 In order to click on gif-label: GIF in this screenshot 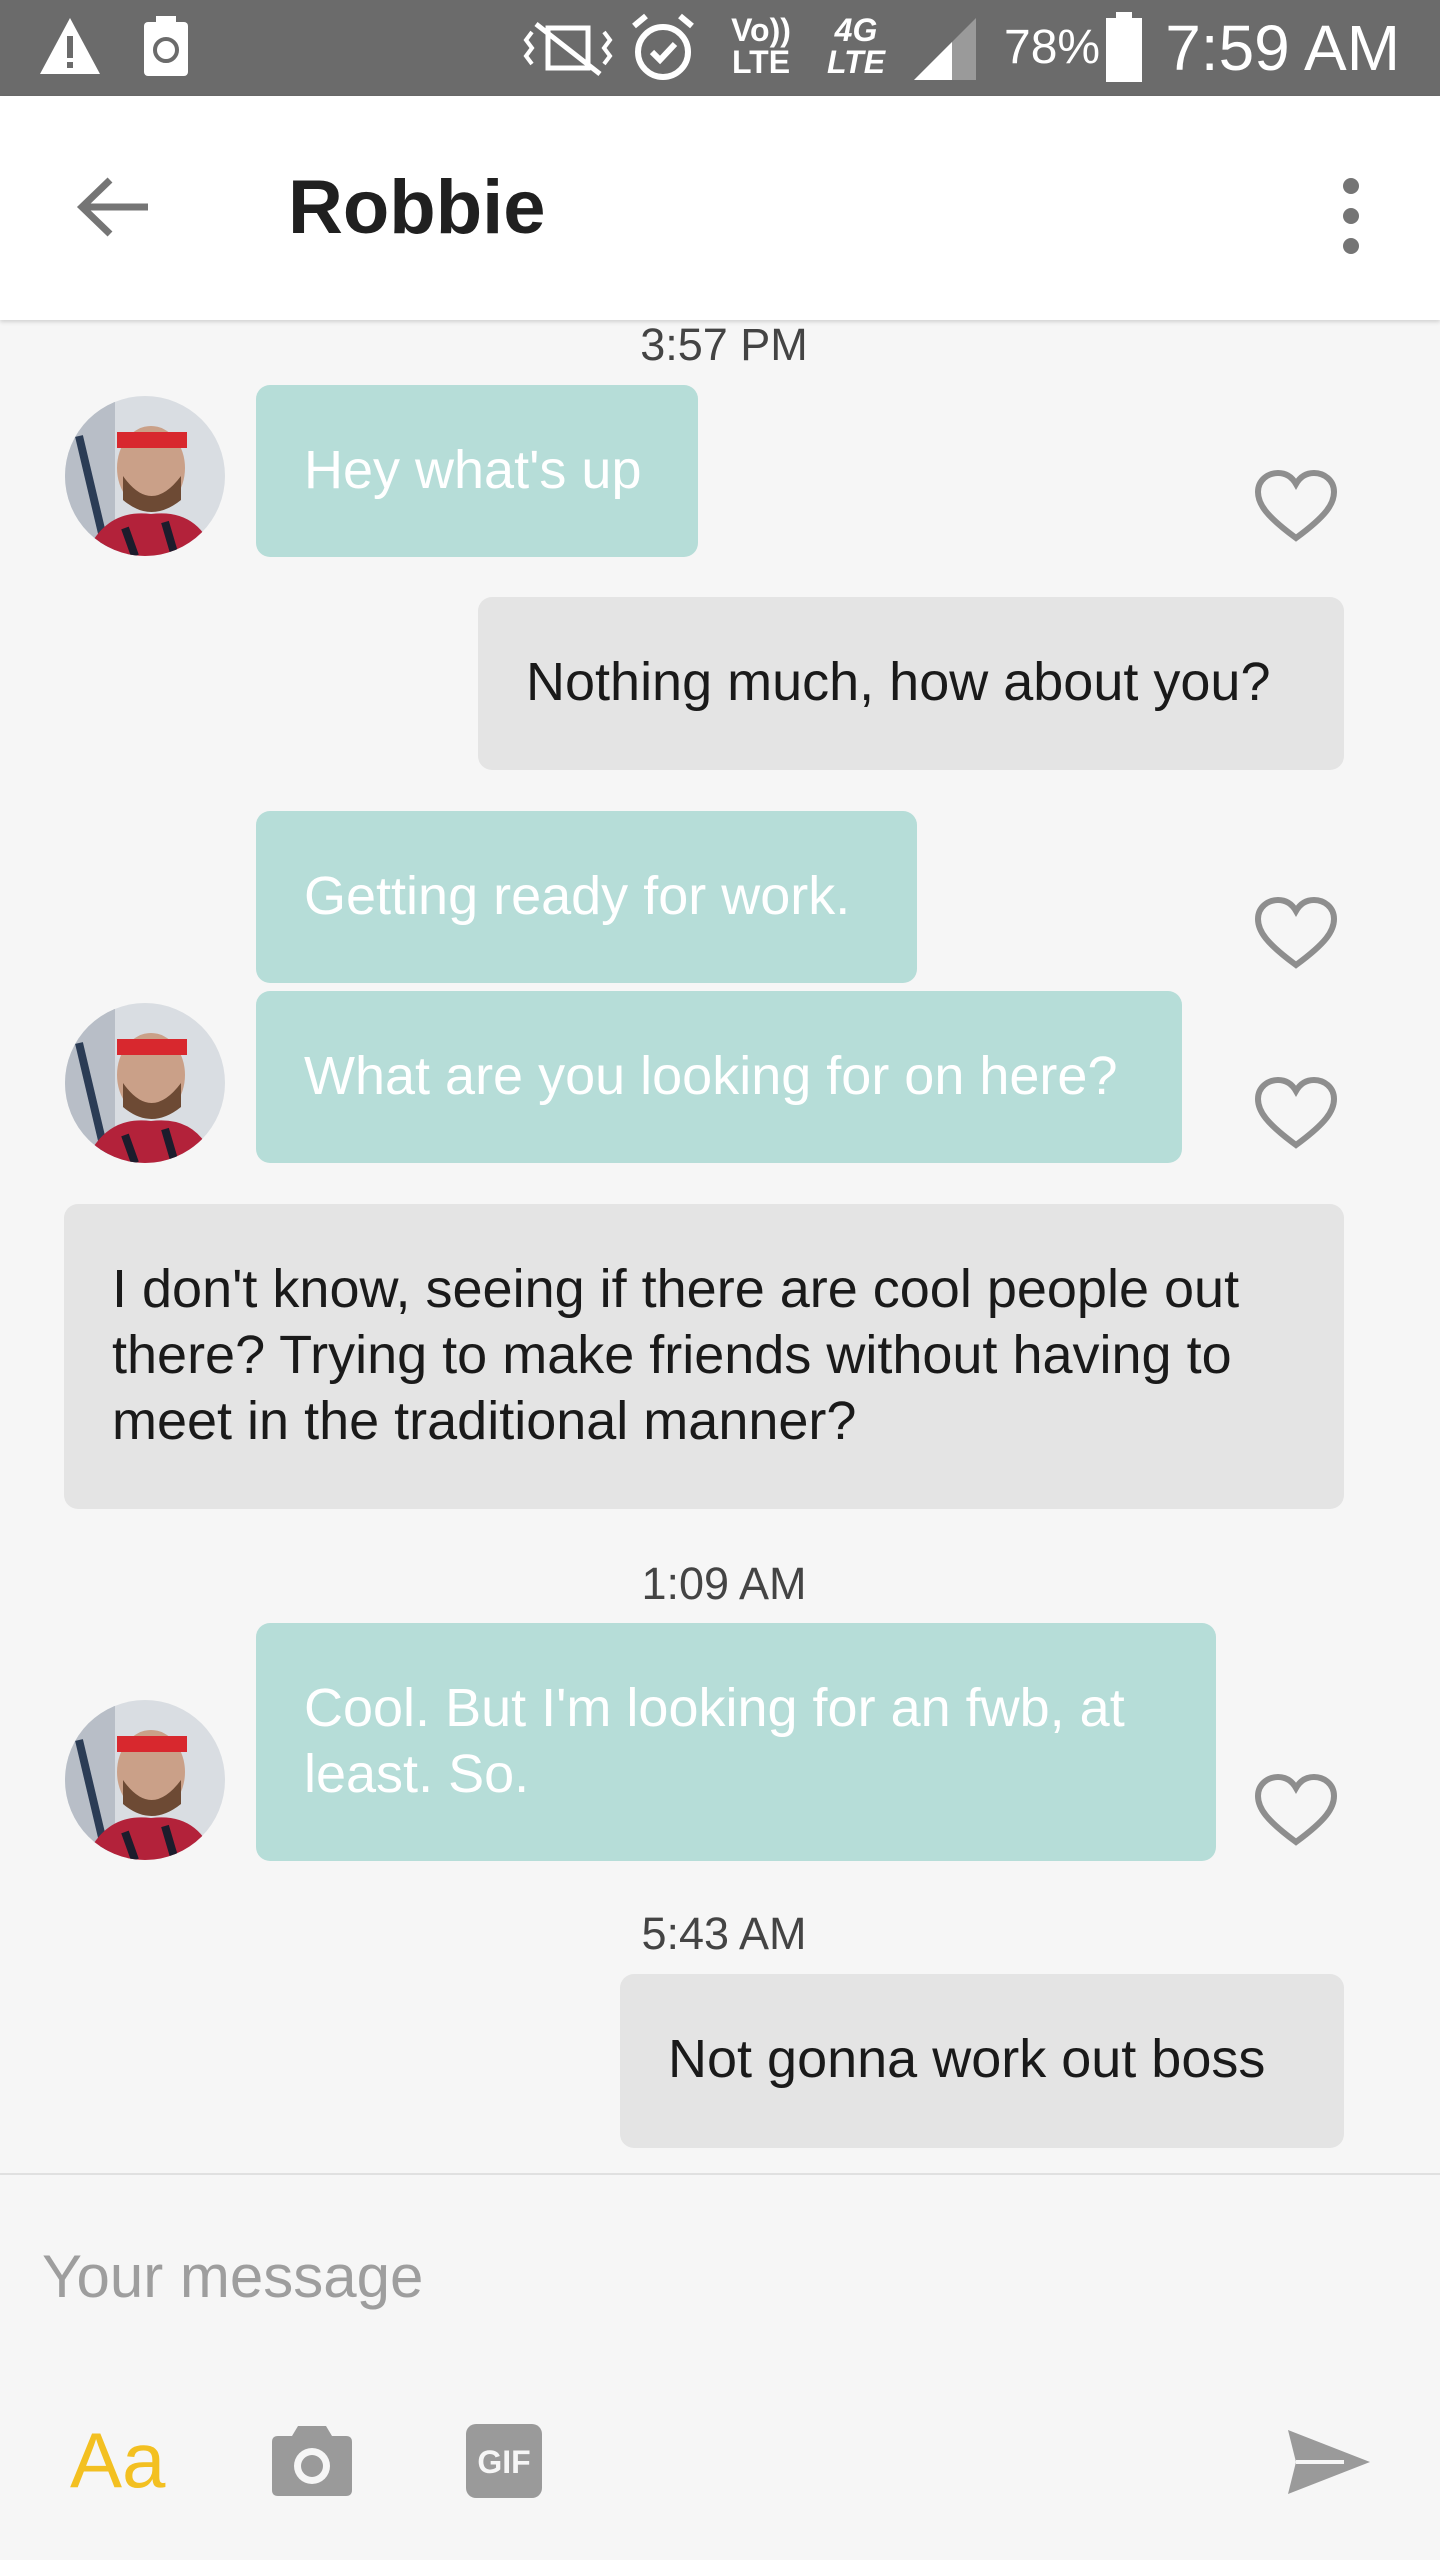, I will do `click(504, 2462)`.